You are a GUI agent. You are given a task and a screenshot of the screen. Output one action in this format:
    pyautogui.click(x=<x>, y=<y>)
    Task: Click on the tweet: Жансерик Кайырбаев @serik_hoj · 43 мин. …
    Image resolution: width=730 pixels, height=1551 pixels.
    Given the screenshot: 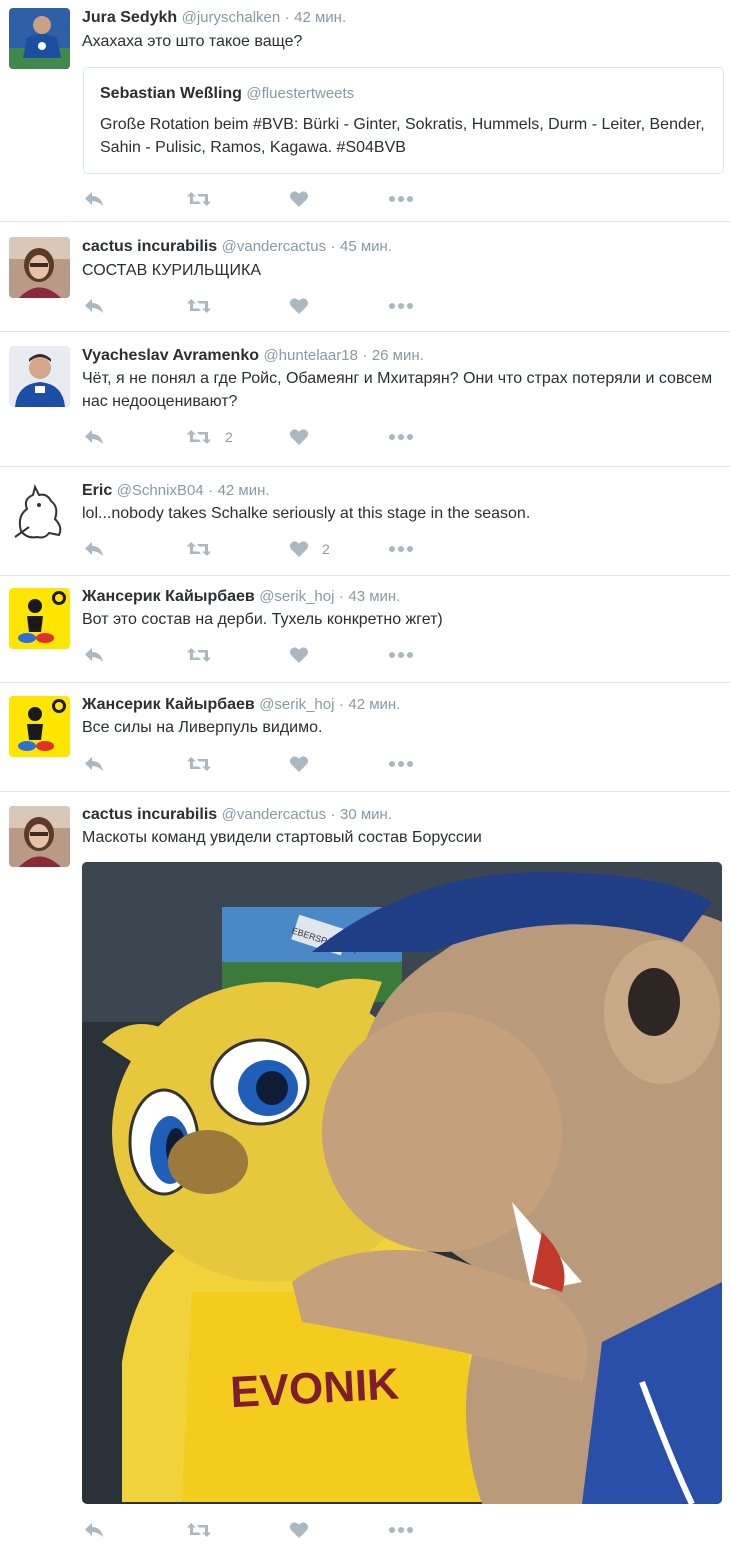 What is the action you would take?
    pyautogui.click(x=365, y=629)
    